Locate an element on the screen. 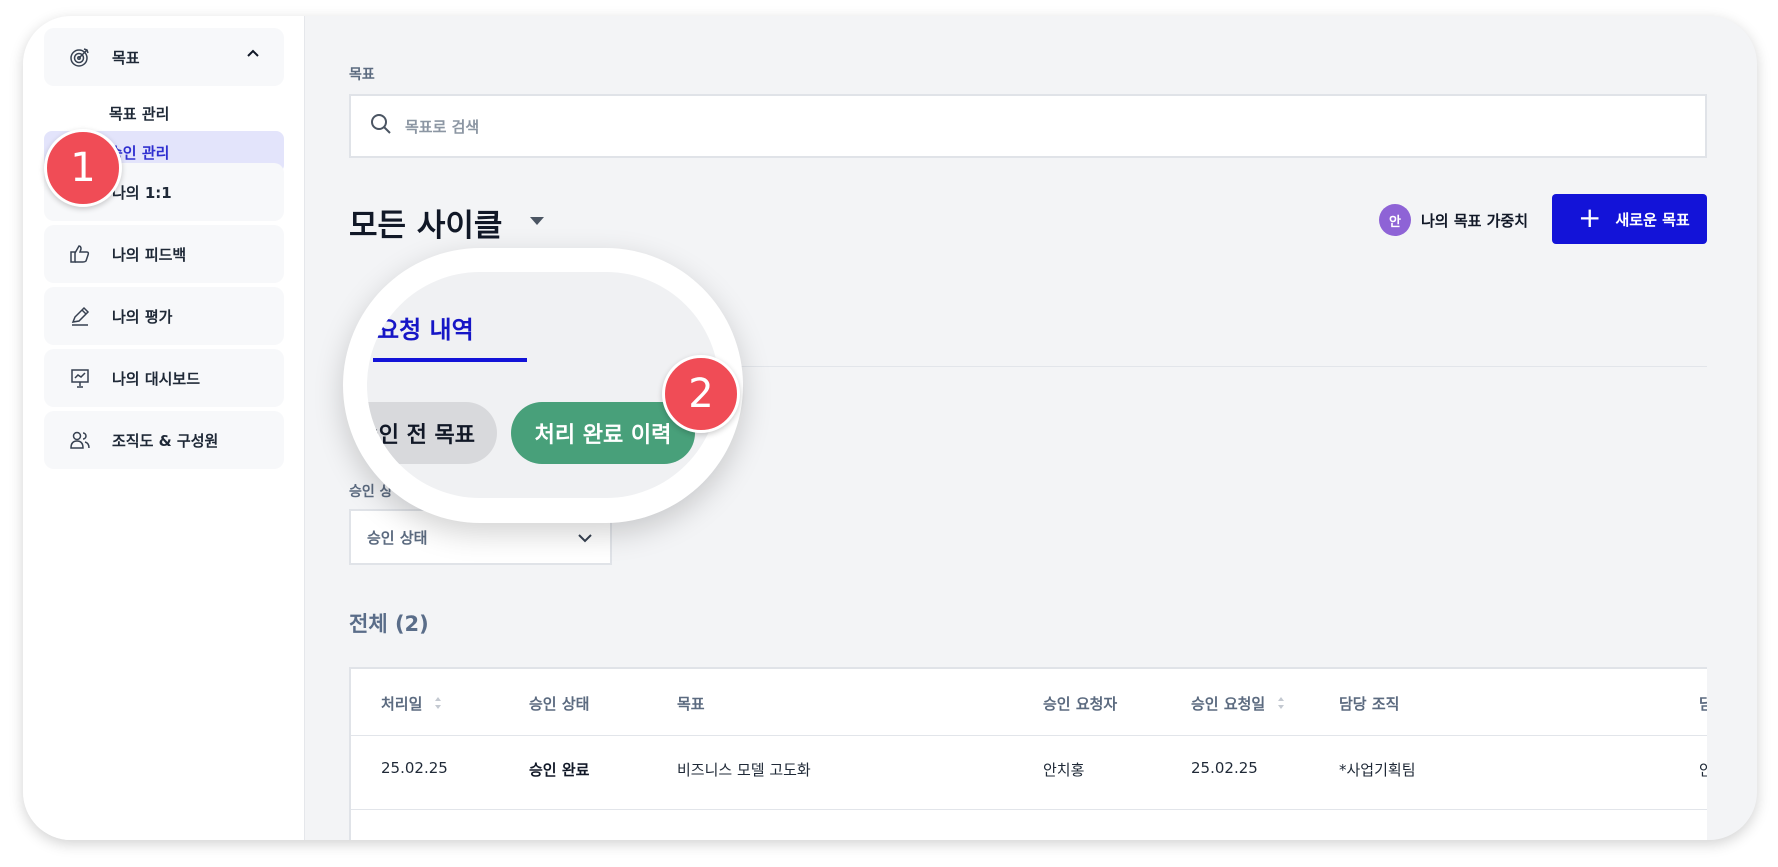 The image size is (1778, 867). sidebar-item-goal: 목표 is located at coordinates (164, 57).